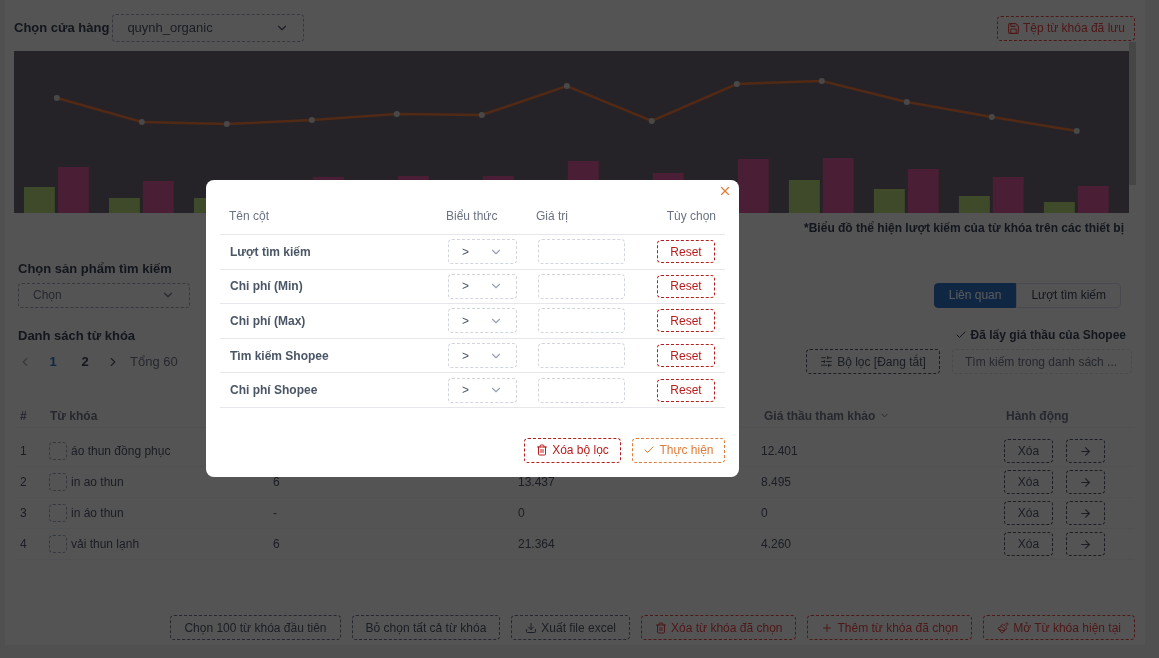  Describe the element at coordinates (266, 287) in the screenshot. I see `filter-column-name: Chi phí (Min)` at that location.